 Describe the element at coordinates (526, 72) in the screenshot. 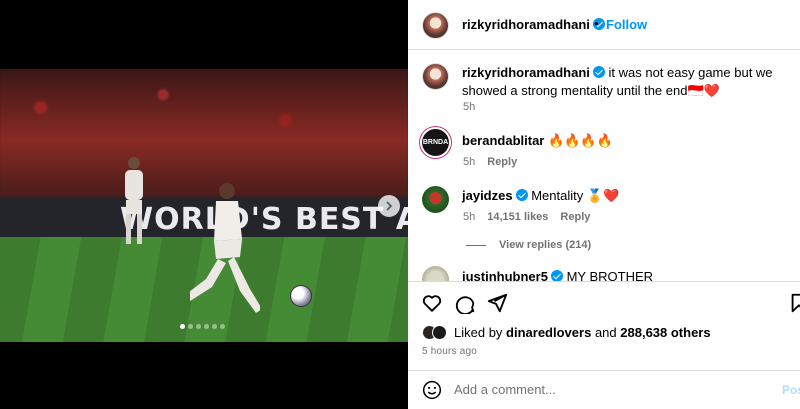

I see `caption-author-username: rizkyridhoramadhani` at that location.